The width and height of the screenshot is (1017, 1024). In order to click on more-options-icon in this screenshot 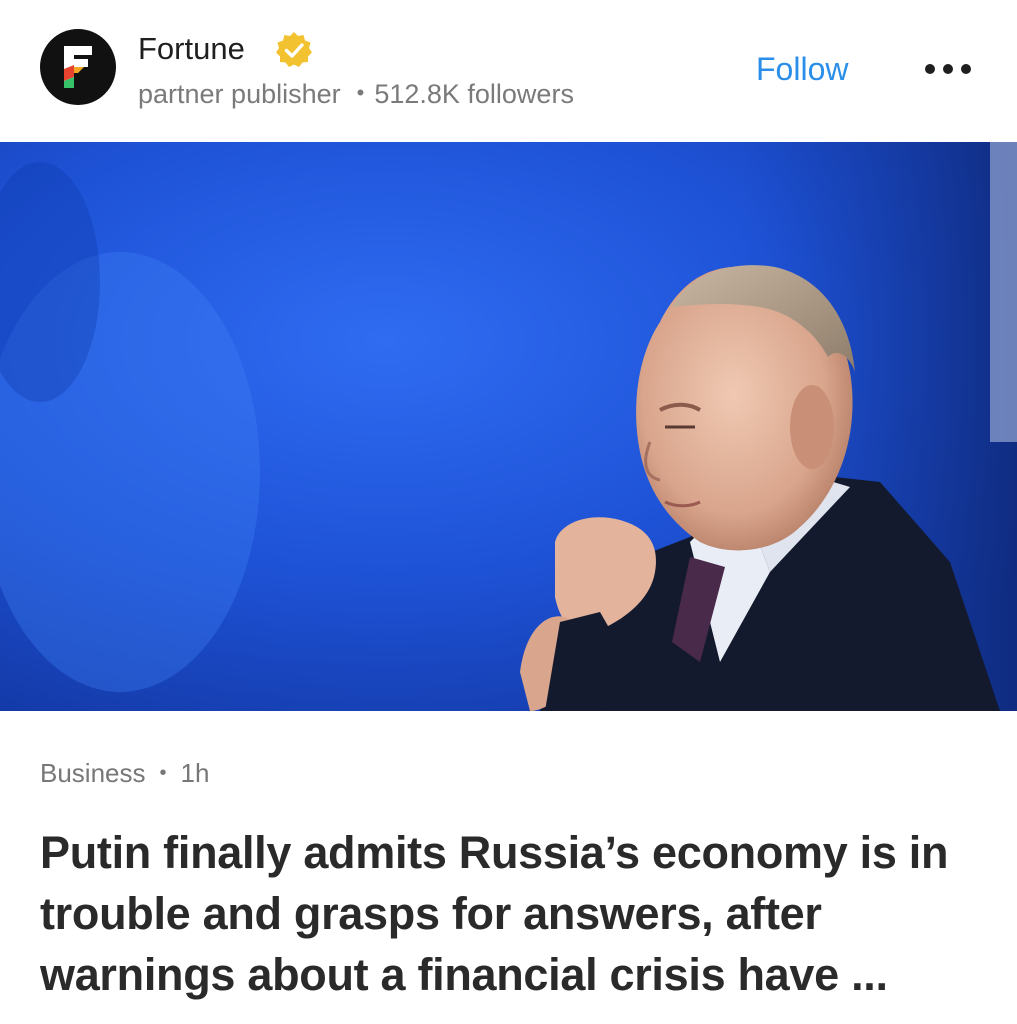, I will do `click(948, 69)`.